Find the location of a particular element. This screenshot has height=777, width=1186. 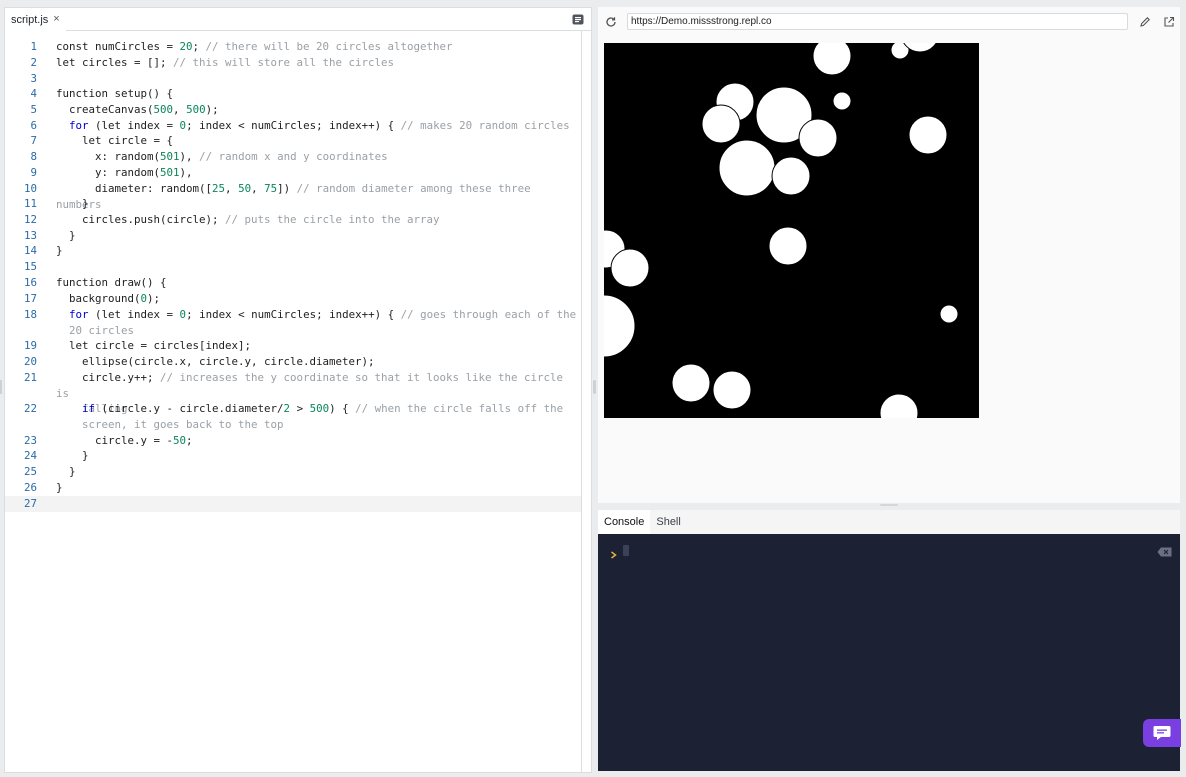

refresh-icon is located at coordinates (611, 21).